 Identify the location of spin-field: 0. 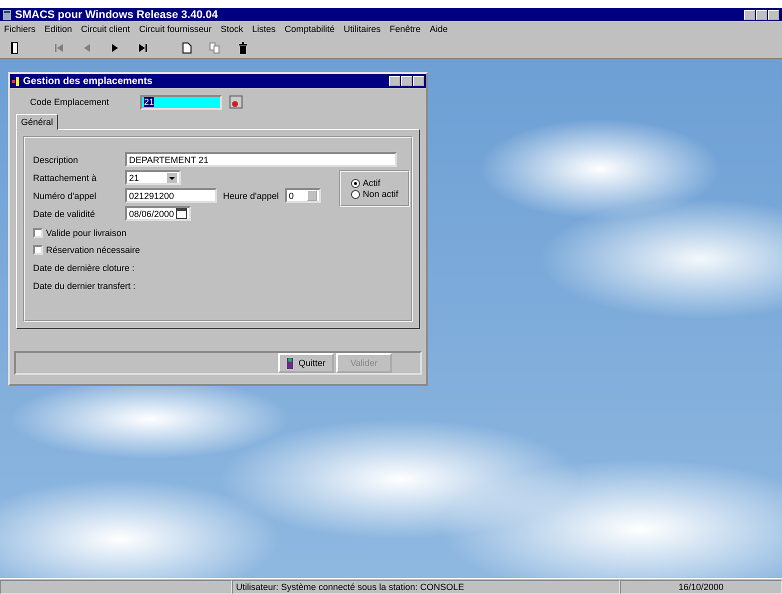
(302, 195).